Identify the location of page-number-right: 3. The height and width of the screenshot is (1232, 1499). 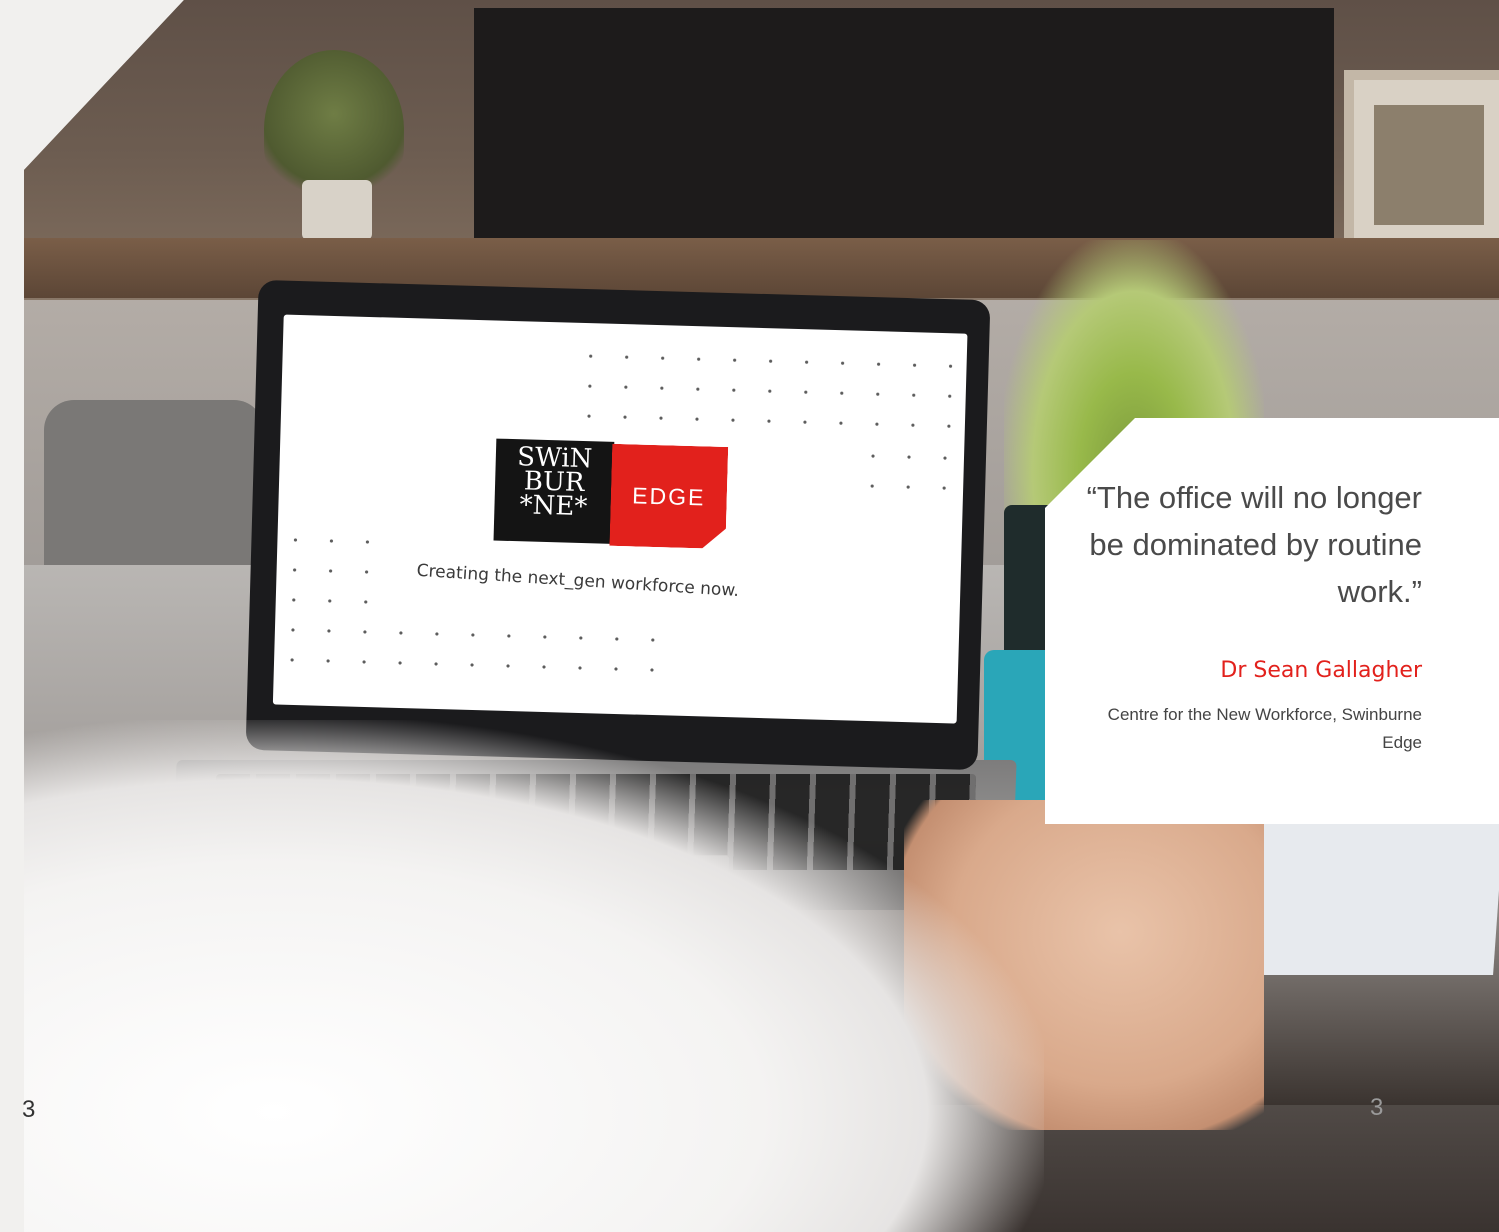
(1377, 1107).